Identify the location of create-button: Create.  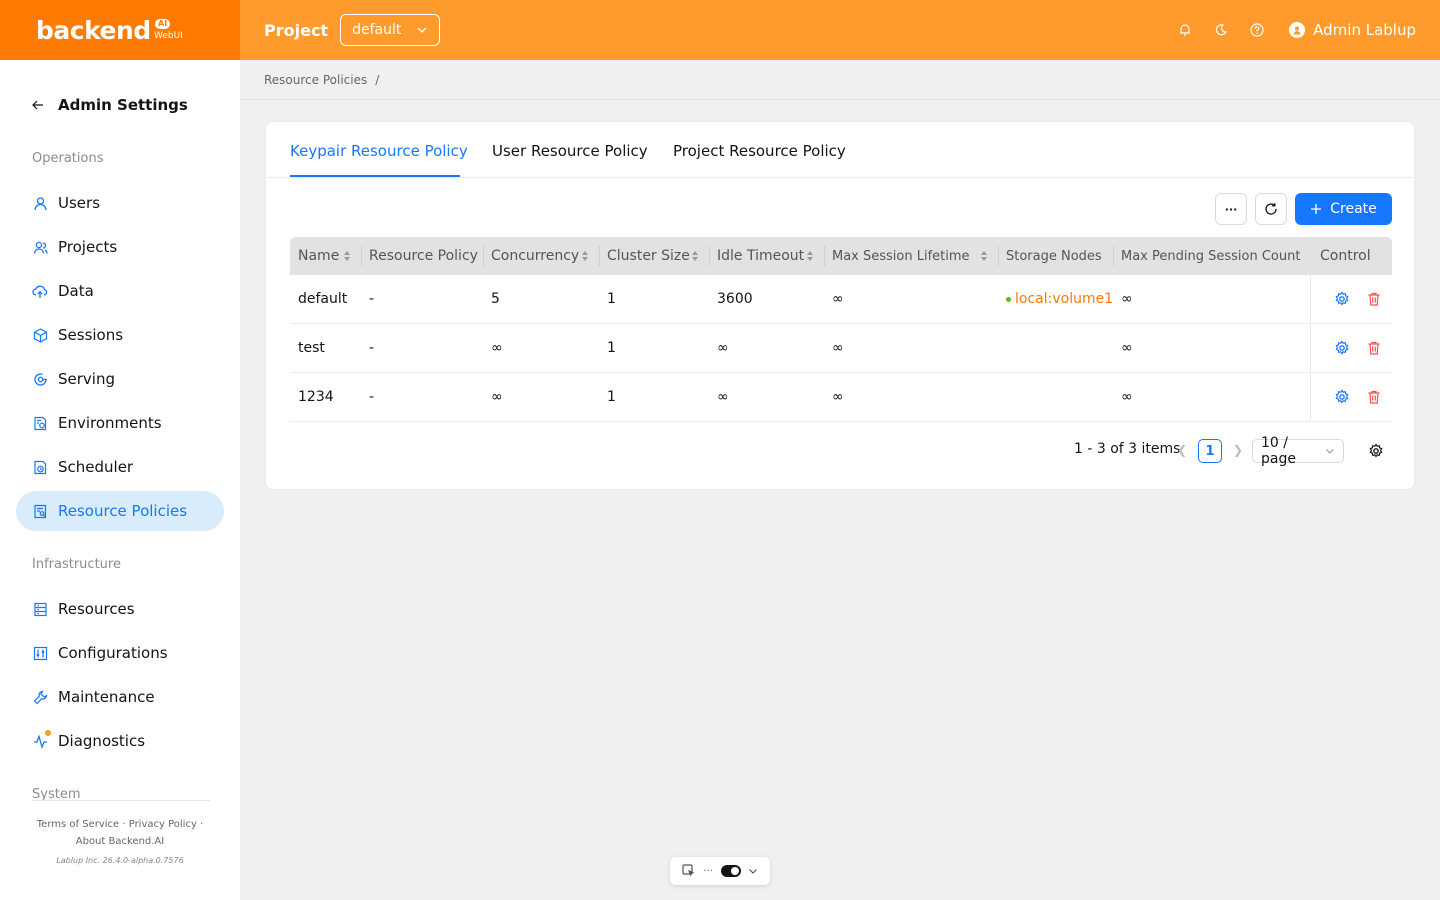
(1343, 209).